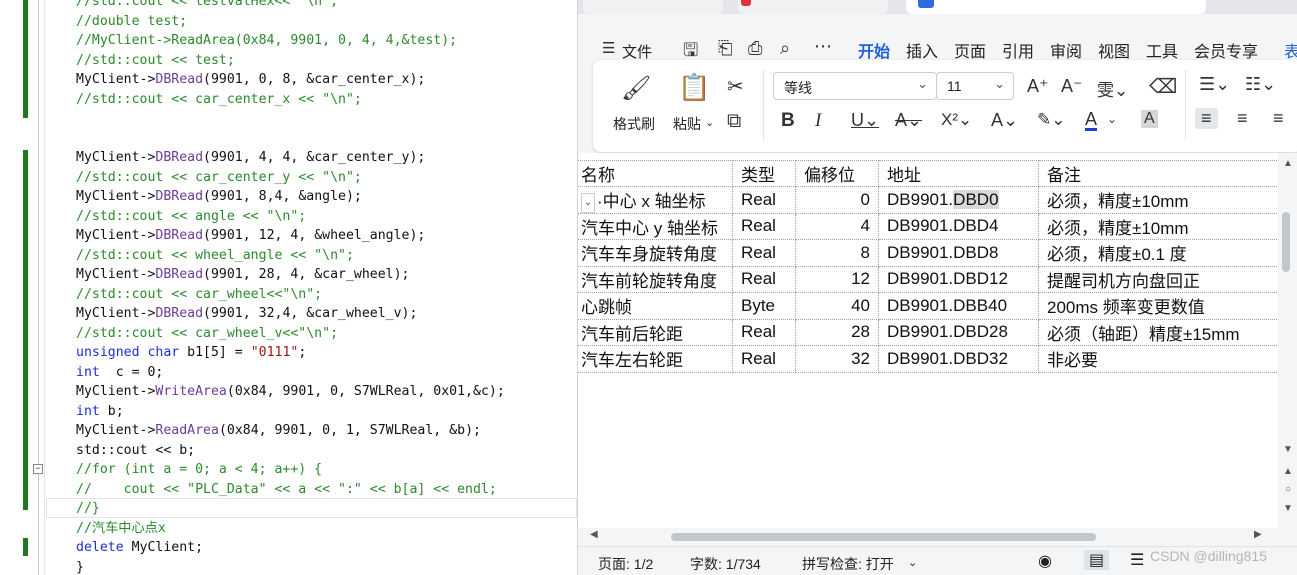 The height and width of the screenshot is (575, 1297). What do you see at coordinates (818, 121) in the screenshot?
I see `italic-icon: I` at bounding box center [818, 121].